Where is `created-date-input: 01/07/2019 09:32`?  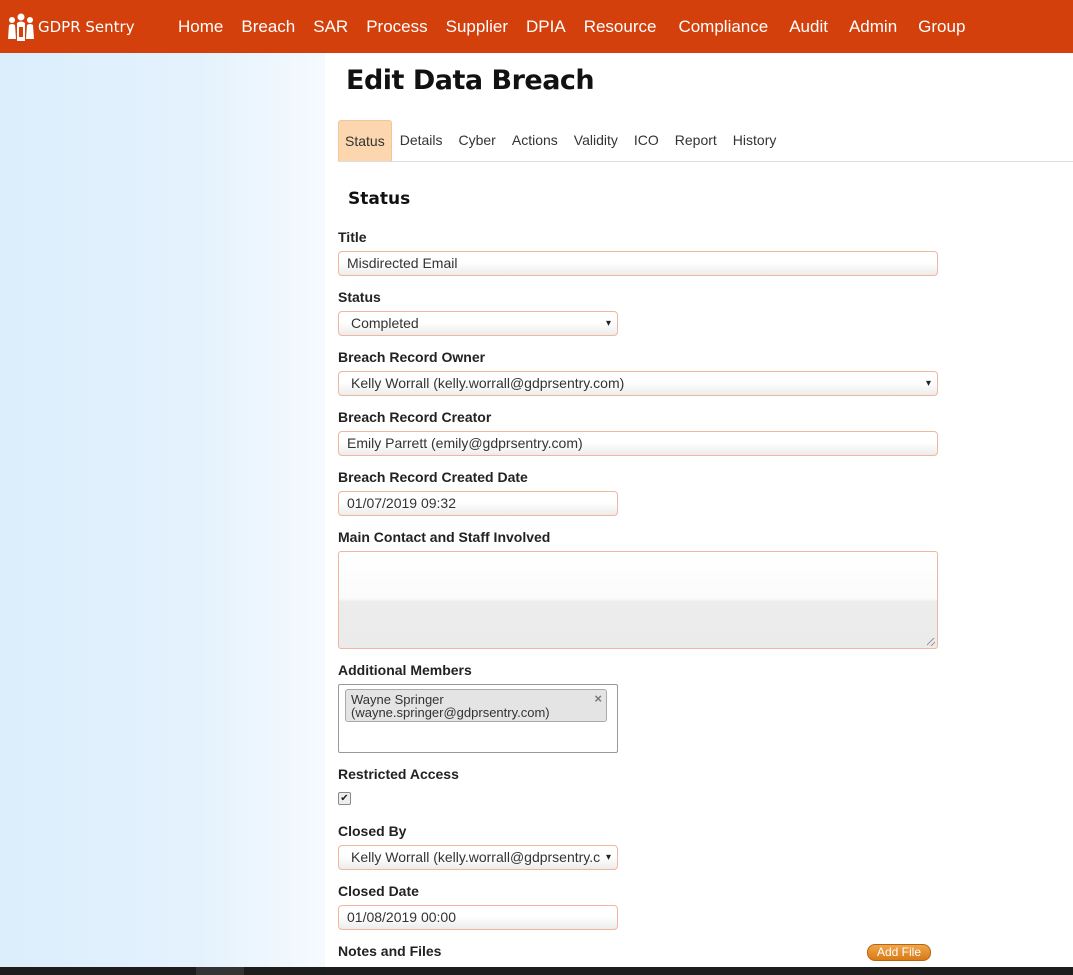 created-date-input: 01/07/2019 09:32 is located at coordinates (478, 503).